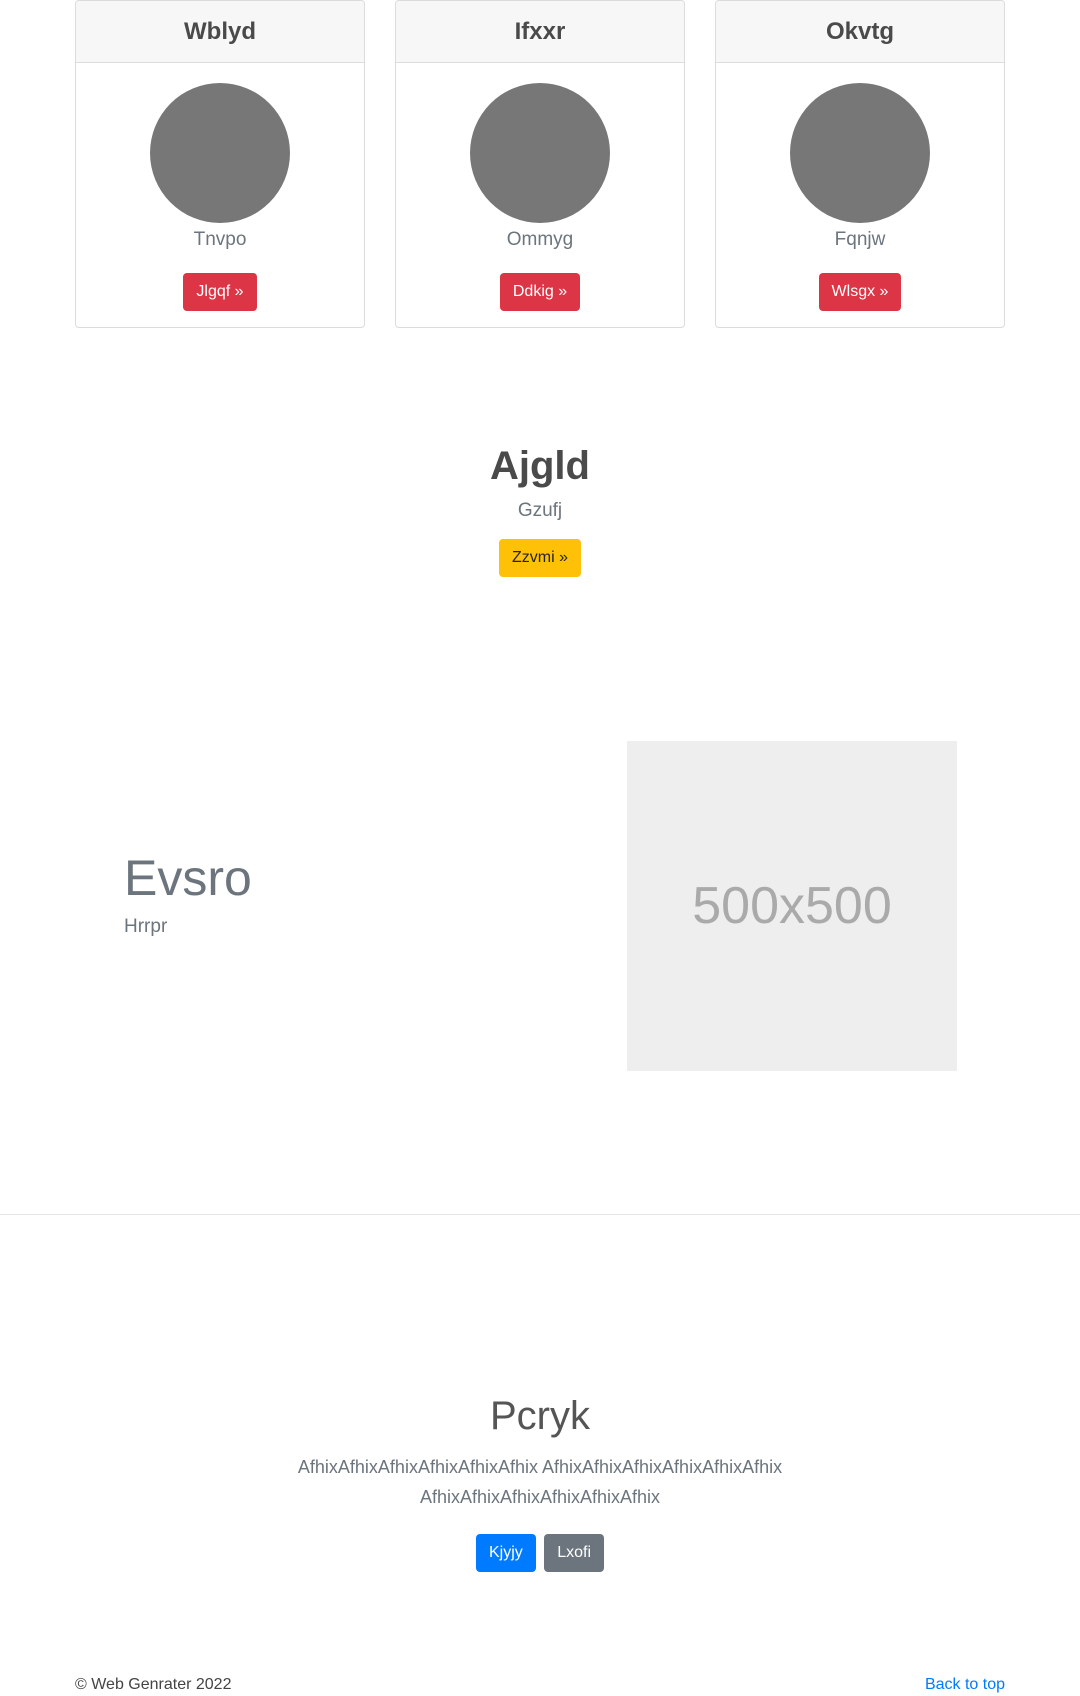  Describe the element at coordinates (792, 906) in the screenshot. I see `image-placeholder: 500x500` at that location.